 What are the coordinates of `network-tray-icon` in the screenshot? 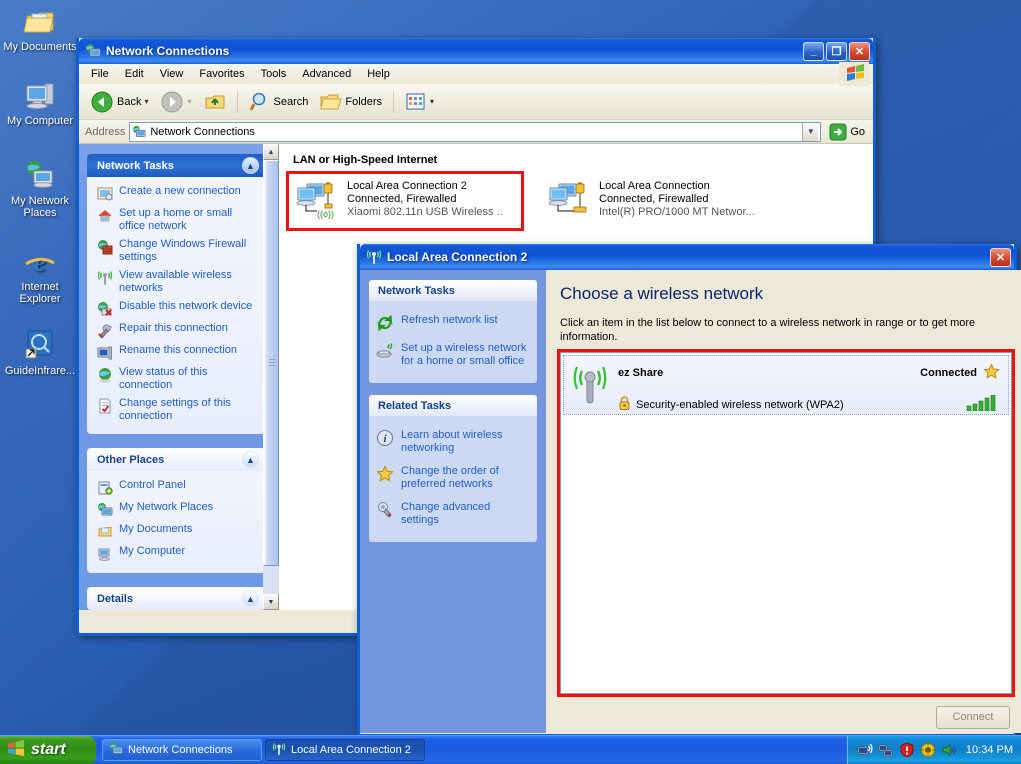 It's located at (886, 750).